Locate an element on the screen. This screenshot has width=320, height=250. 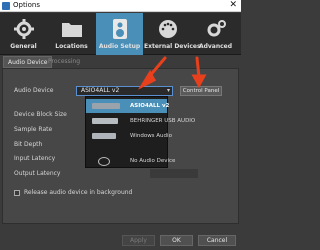
toolbar-external-devices: External Devices is located at coordinates (172, 34).